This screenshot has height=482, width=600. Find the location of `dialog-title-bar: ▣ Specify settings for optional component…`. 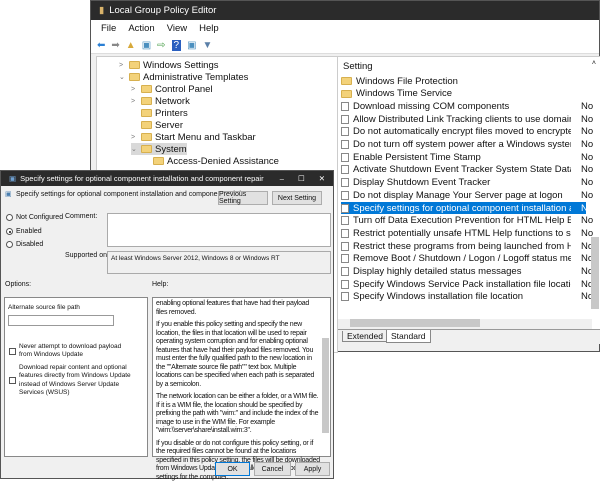

dialog-title-bar: ▣ Specify settings for optional component… is located at coordinates (167, 178).